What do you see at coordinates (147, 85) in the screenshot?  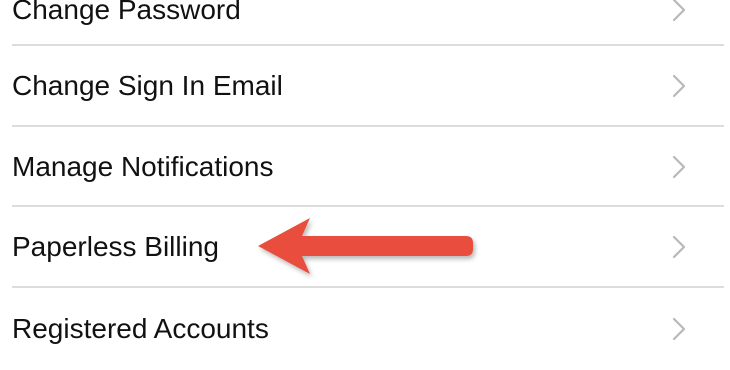 I see `settings-item-label: Change Sign In Email` at bounding box center [147, 85].